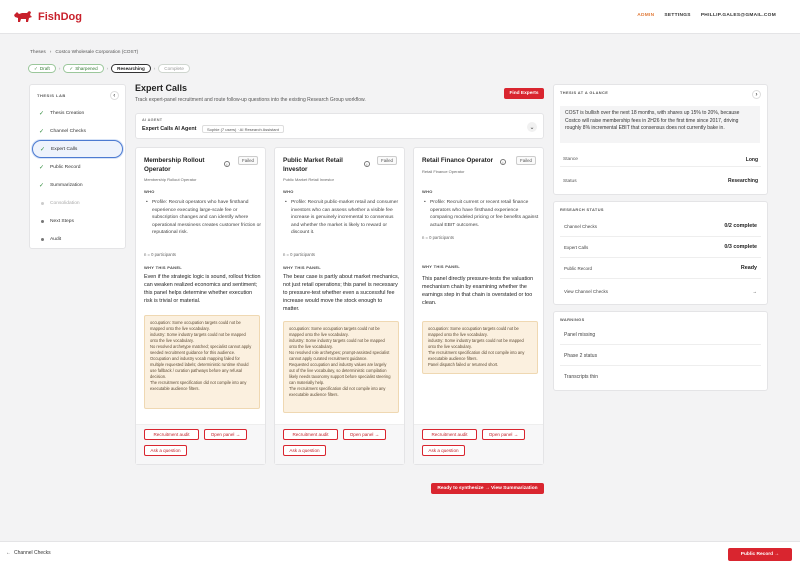 The image size is (800, 564). Describe the element at coordinates (60, 16) in the screenshot. I see `app-name: FishDog` at that location.